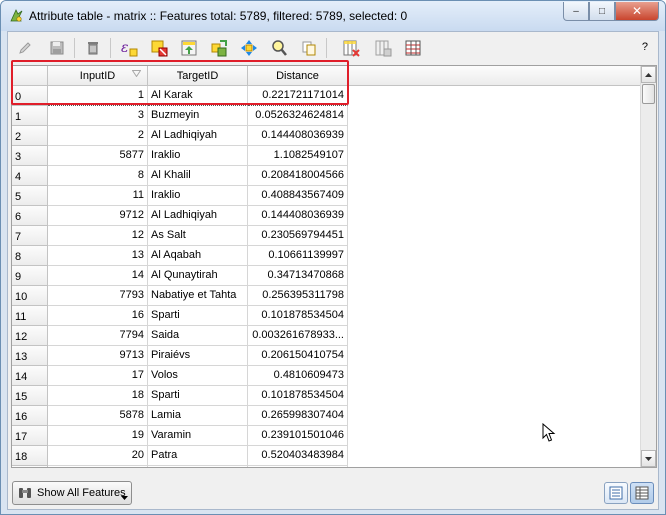  Describe the element at coordinates (57, 48) in the screenshot. I see `save-edits-button` at that location.